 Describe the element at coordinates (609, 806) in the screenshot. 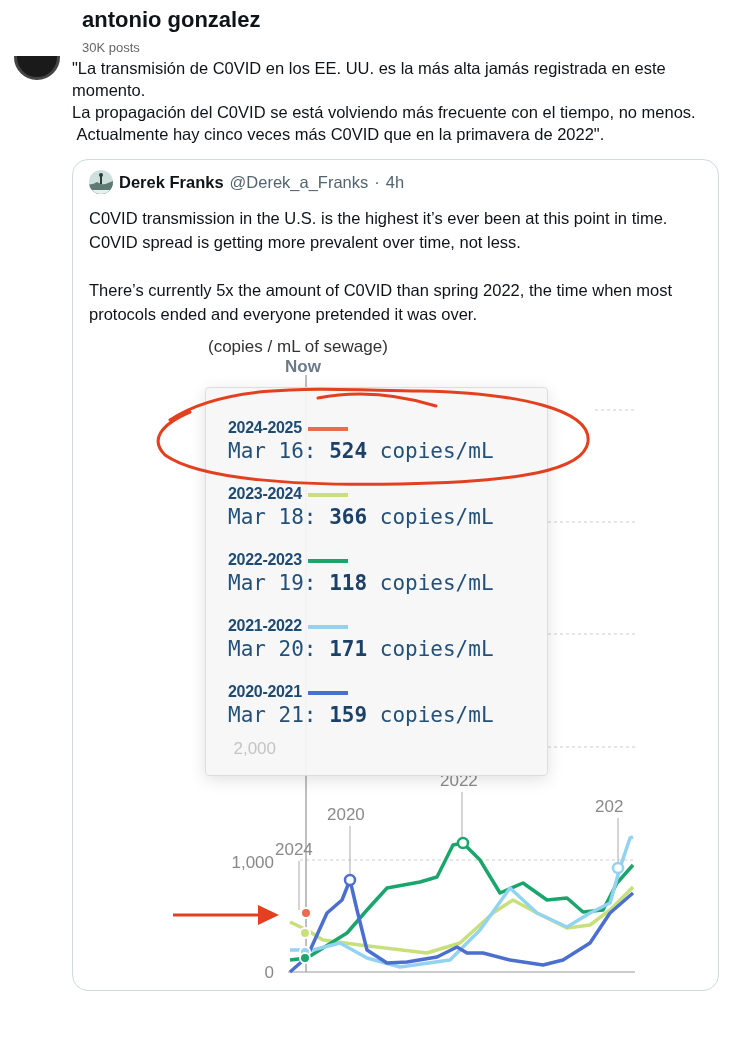

I see `year-label: 202` at that location.